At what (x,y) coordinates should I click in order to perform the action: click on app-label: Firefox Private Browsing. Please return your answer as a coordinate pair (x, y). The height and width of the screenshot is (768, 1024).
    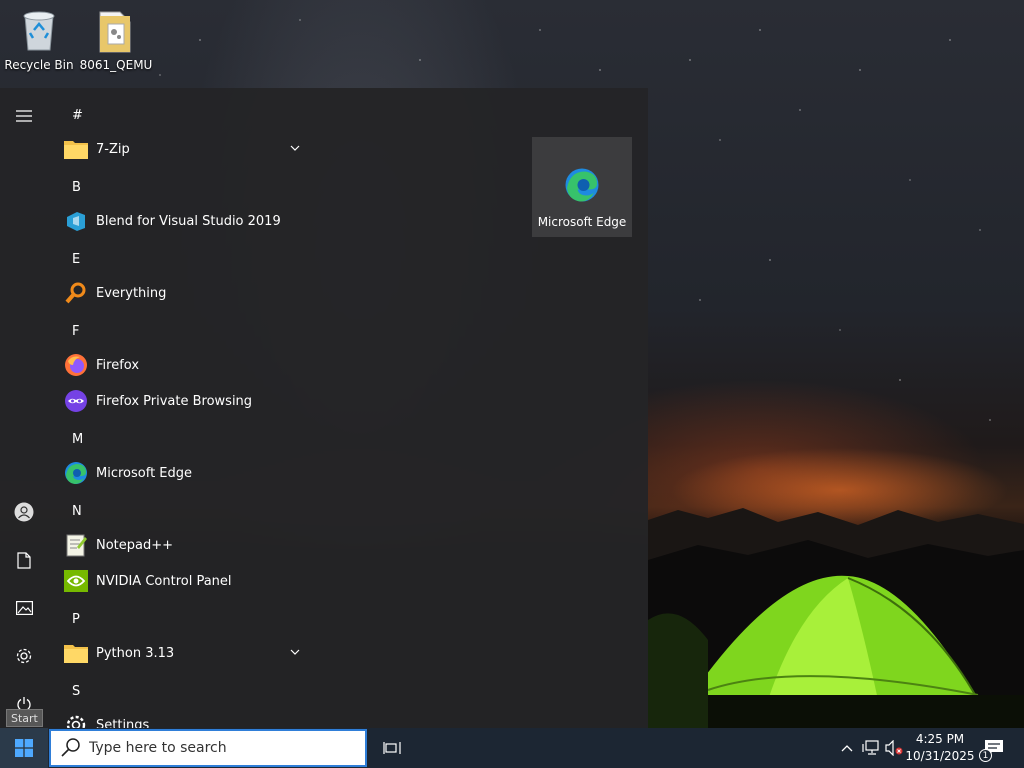
    Looking at the image, I should click on (174, 401).